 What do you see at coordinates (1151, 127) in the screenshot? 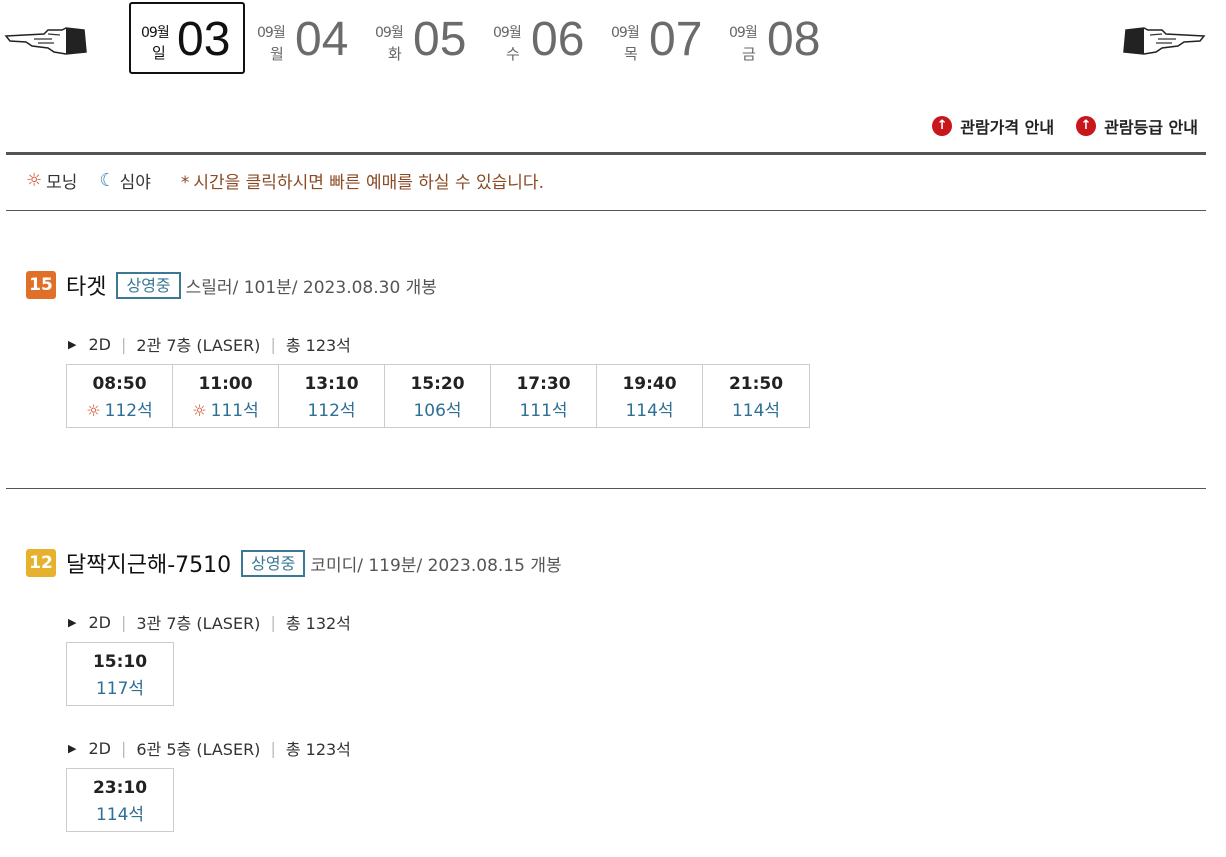
I see `rating-info-label: 관람등급 안내` at bounding box center [1151, 127].